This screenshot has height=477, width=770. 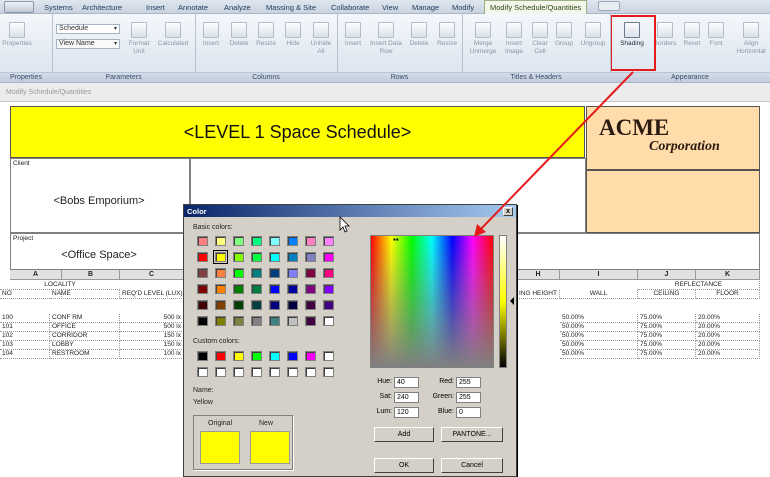 What do you see at coordinates (102, 7) in the screenshot?
I see `menu-architecture: Architecture` at bounding box center [102, 7].